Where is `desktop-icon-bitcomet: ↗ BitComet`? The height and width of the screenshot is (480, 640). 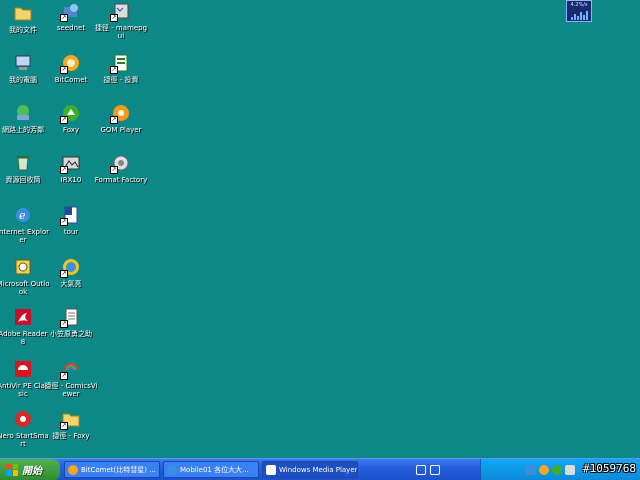
desktop-icon-bitcomet: ↗ BitComet is located at coordinates (71, 77).